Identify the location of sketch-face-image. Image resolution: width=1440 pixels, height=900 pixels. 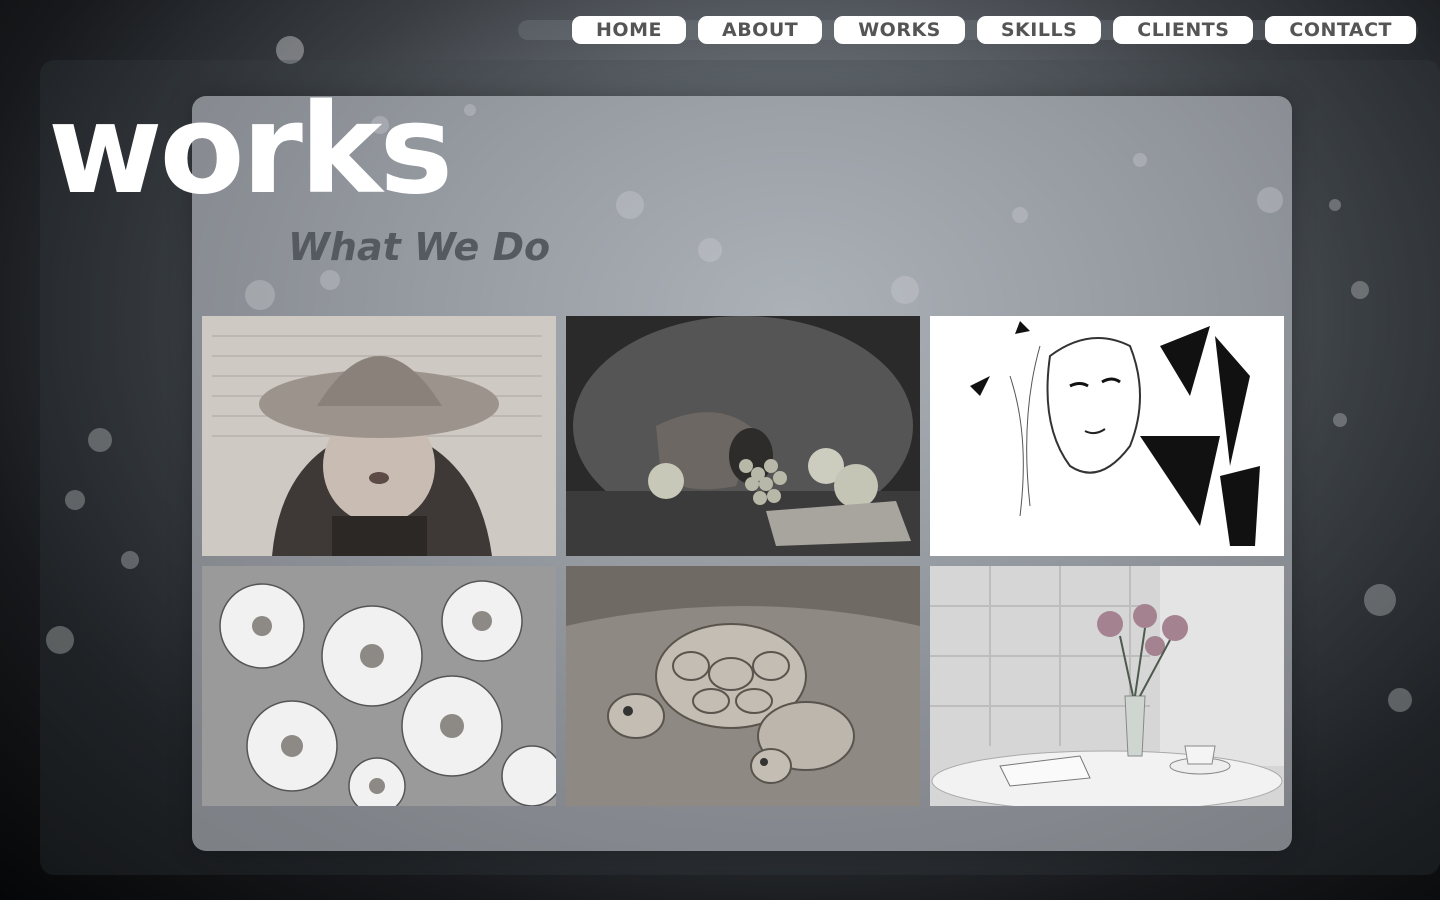
(1107, 436).